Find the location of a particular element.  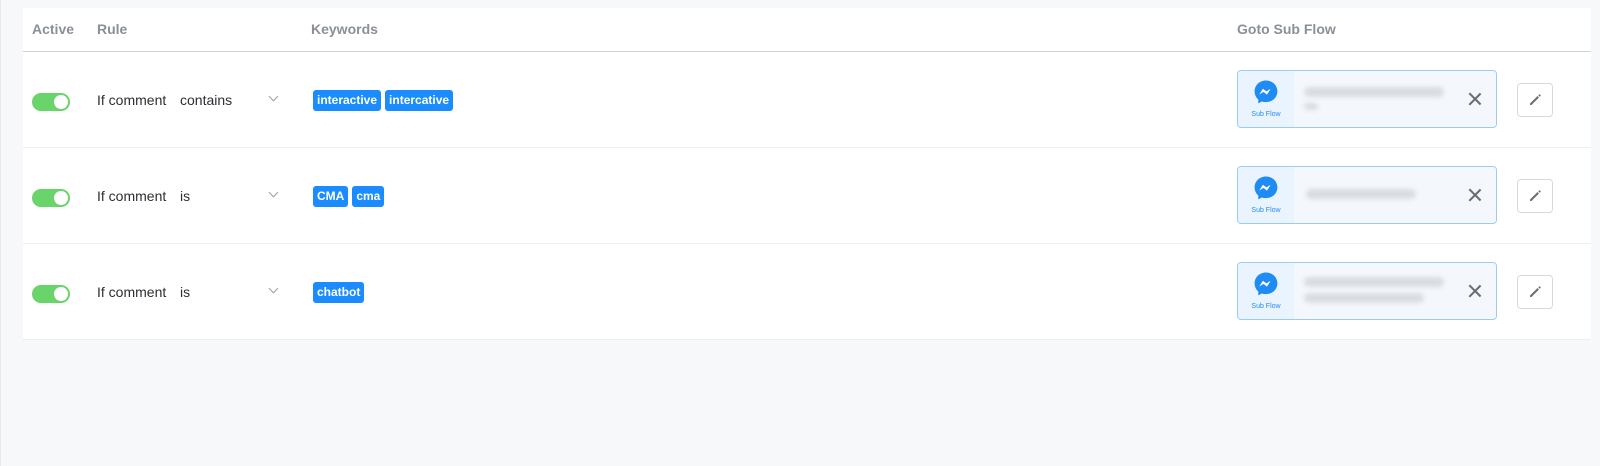

table-header: Active Rule Keywords Goto Sub Flow is located at coordinates (807, 30).